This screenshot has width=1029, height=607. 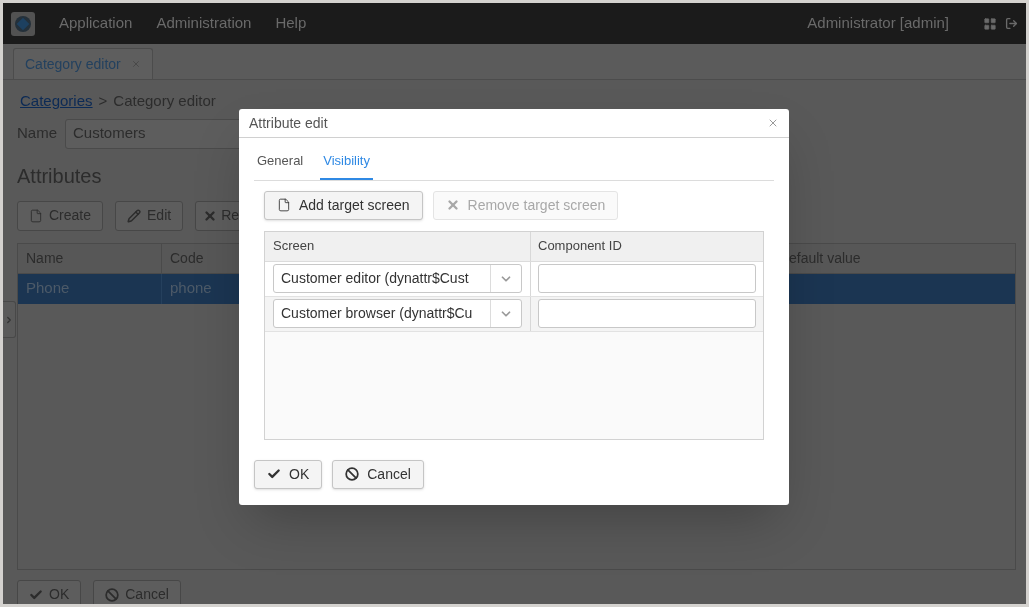 What do you see at coordinates (56, 101) in the screenshot?
I see `breadcrumb-link: Categories` at bounding box center [56, 101].